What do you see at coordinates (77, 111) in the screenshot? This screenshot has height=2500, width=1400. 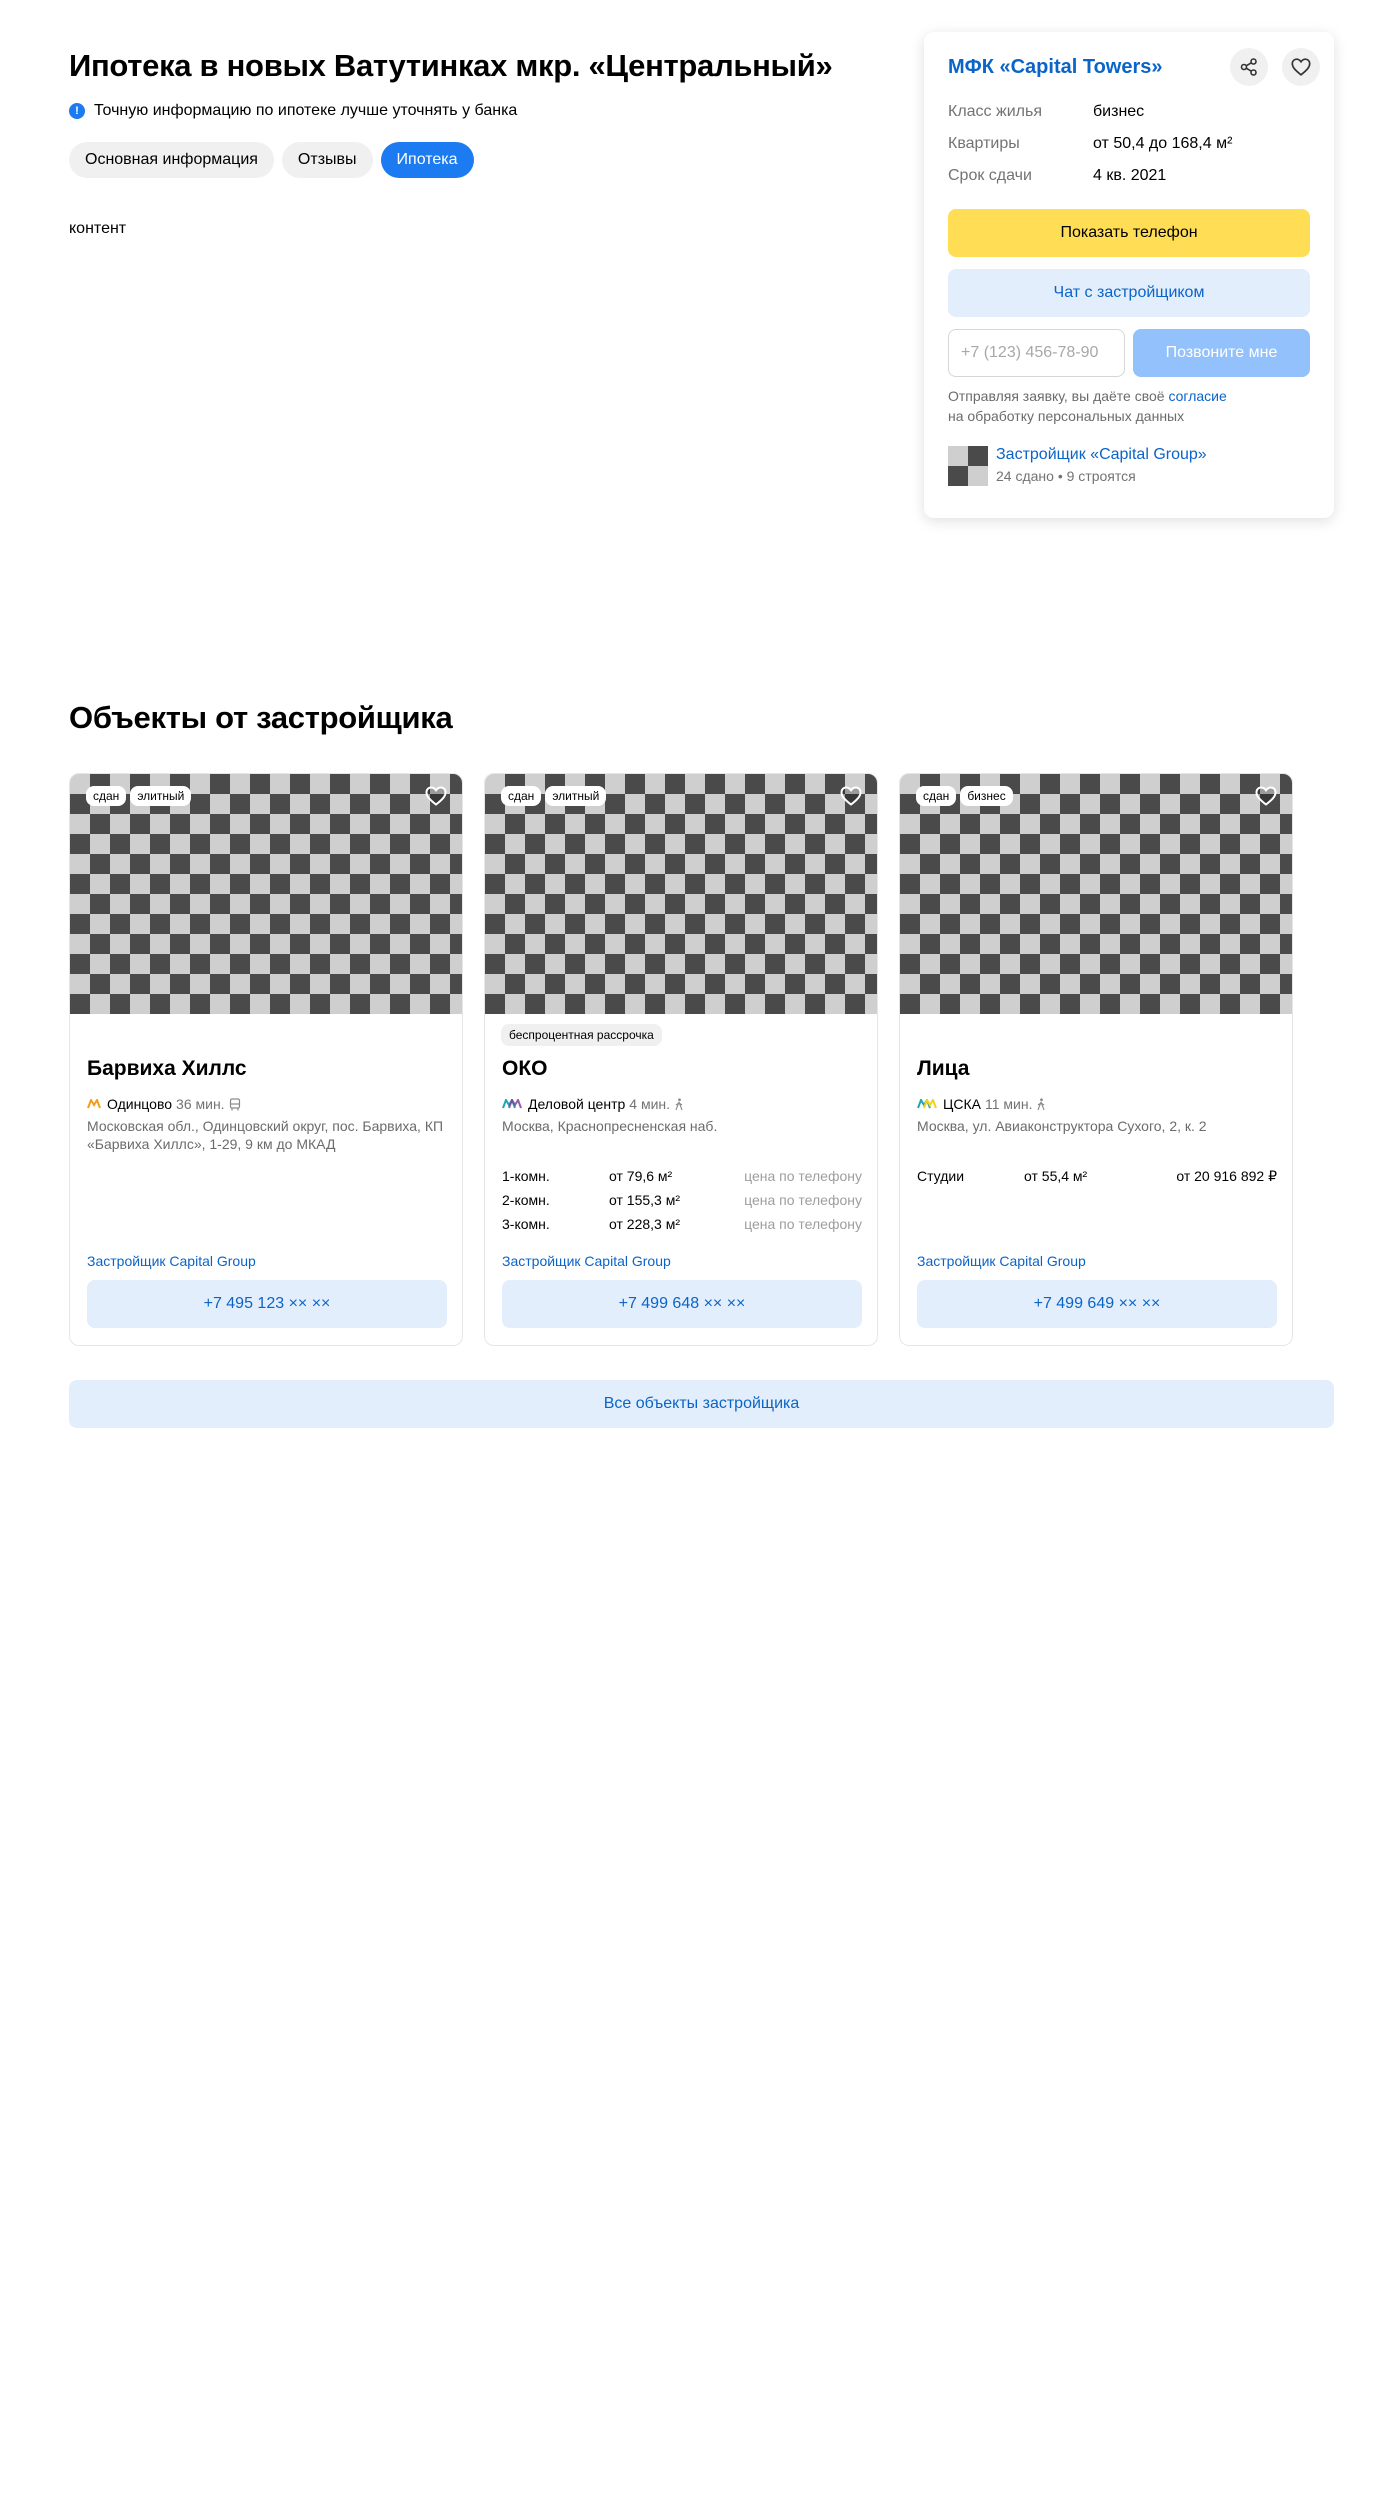 I see `info-icon: !` at bounding box center [77, 111].